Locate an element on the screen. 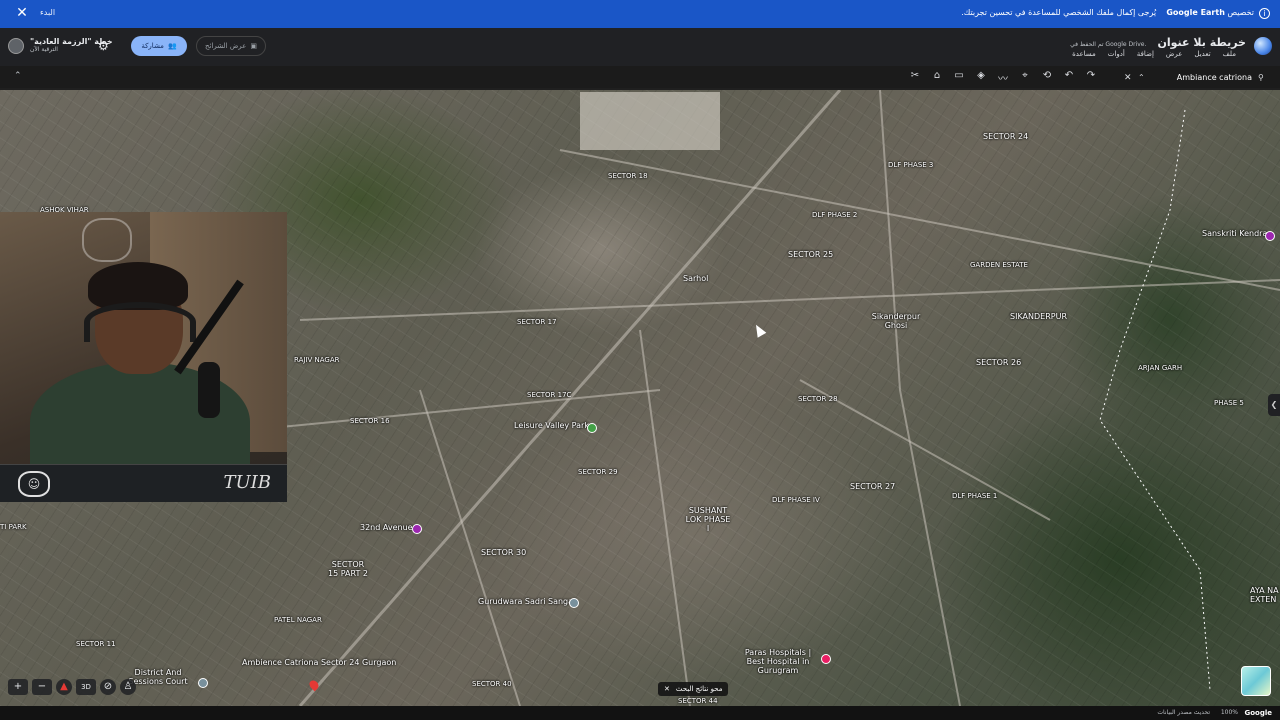 The width and height of the screenshot is (1280, 720). map-label: SECTOR 25 is located at coordinates (811, 254).